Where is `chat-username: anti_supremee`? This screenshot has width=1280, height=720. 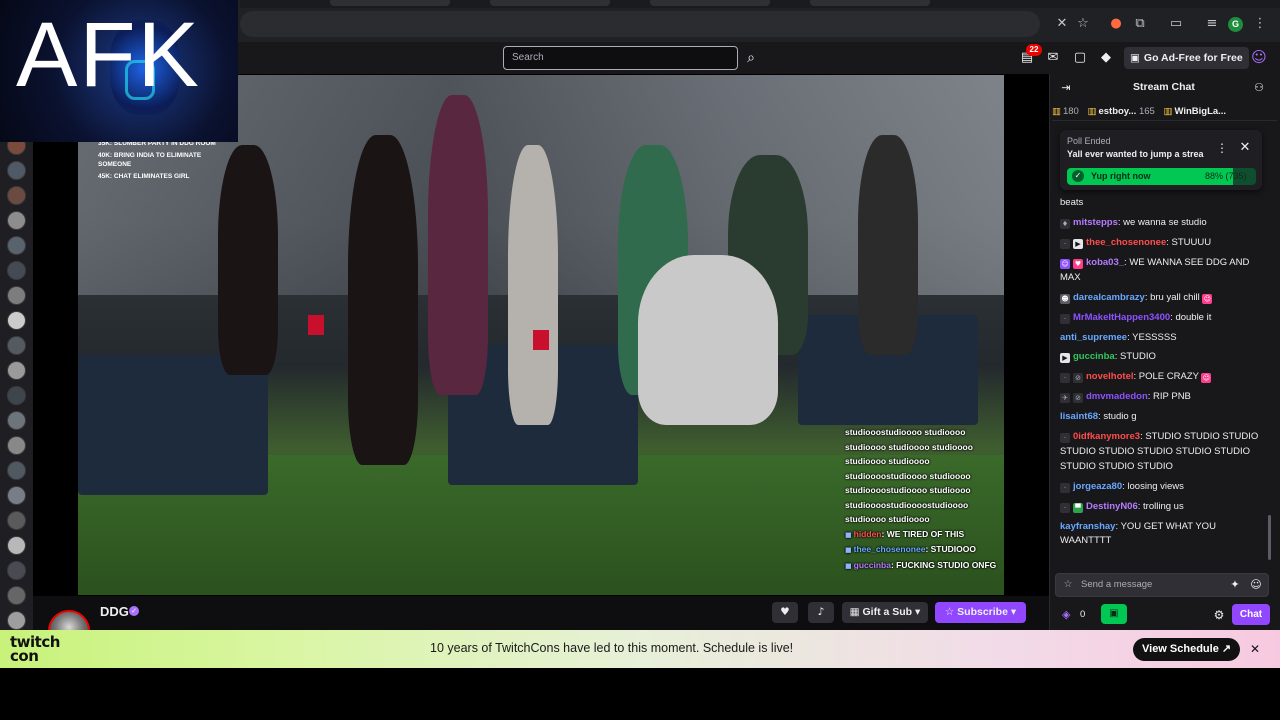 chat-username: anti_supremee is located at coordinates (1093, 337).